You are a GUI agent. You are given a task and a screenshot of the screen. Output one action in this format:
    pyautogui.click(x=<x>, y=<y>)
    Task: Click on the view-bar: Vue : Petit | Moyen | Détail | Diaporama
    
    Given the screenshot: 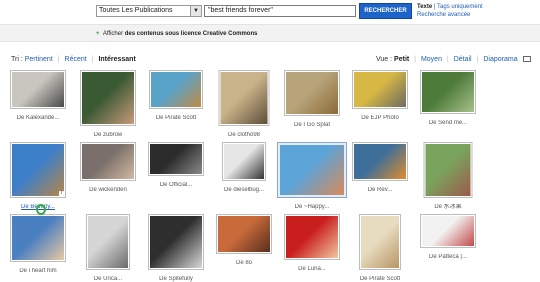 What is the action you would take?
    pyautogui.click(x=453, y=59)
    